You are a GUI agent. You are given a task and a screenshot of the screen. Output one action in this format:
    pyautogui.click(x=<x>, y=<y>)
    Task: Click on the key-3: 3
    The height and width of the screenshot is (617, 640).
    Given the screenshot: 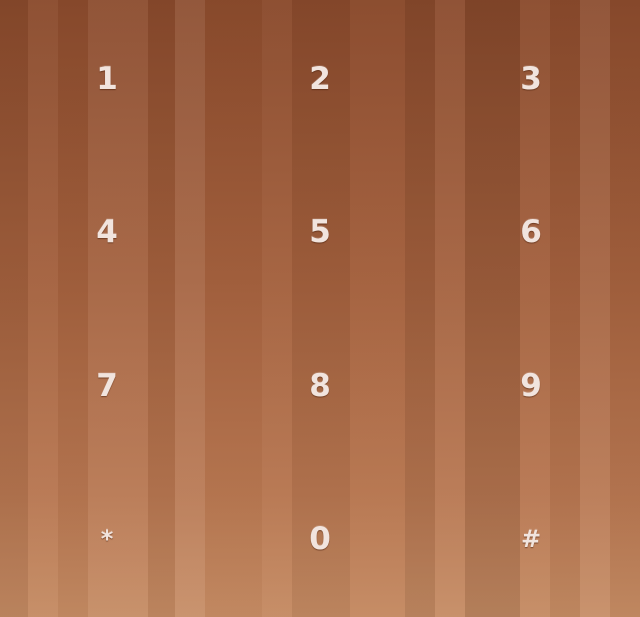 What is the action you would take?
    pyautogui.click(x=531, y=79)
    